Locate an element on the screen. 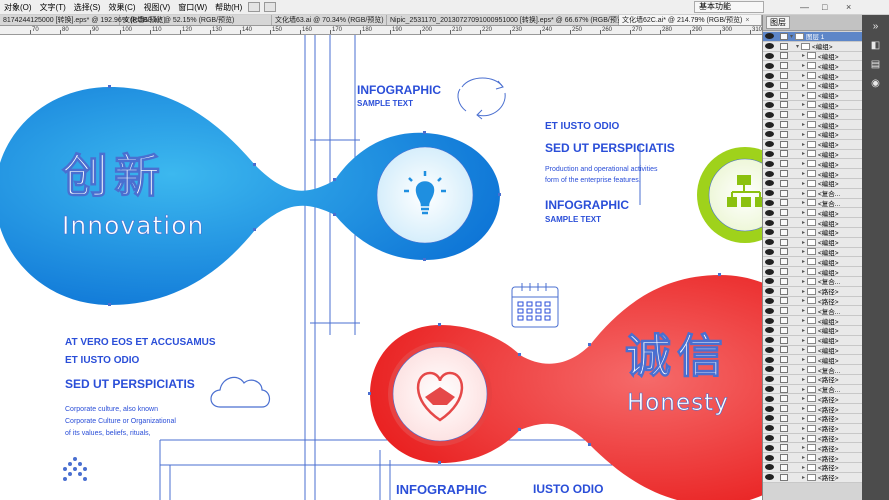  menu-object: 对象(O) is located at coordinates (18, 7).